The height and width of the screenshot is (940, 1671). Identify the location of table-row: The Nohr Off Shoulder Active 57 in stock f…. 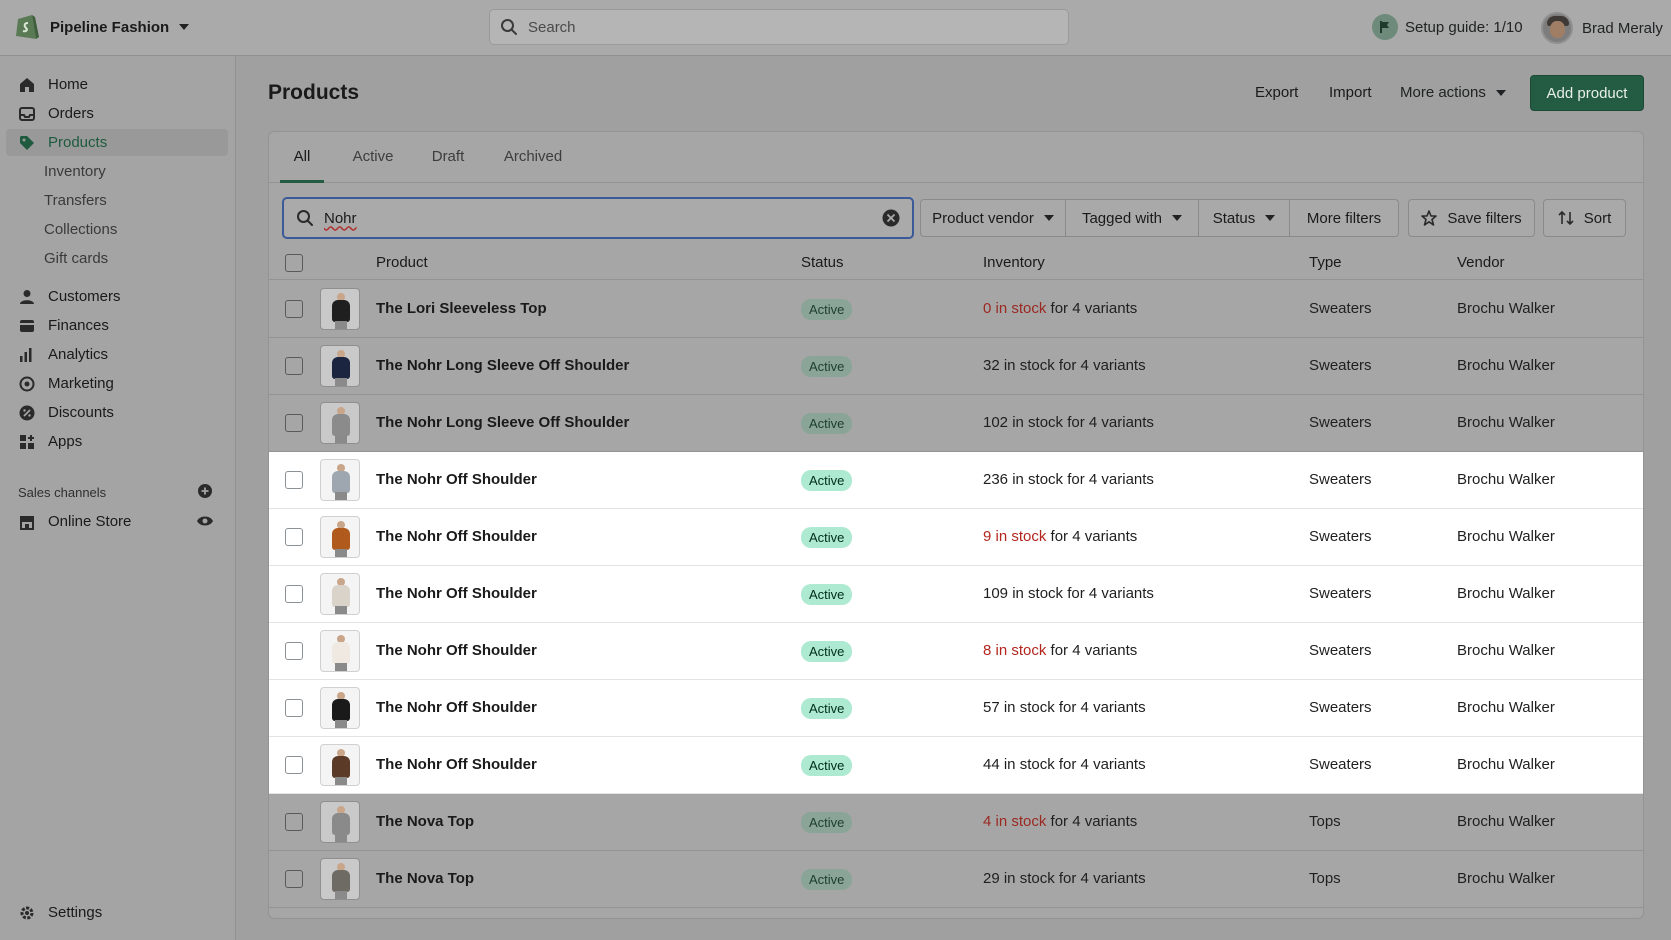
(956, 708).